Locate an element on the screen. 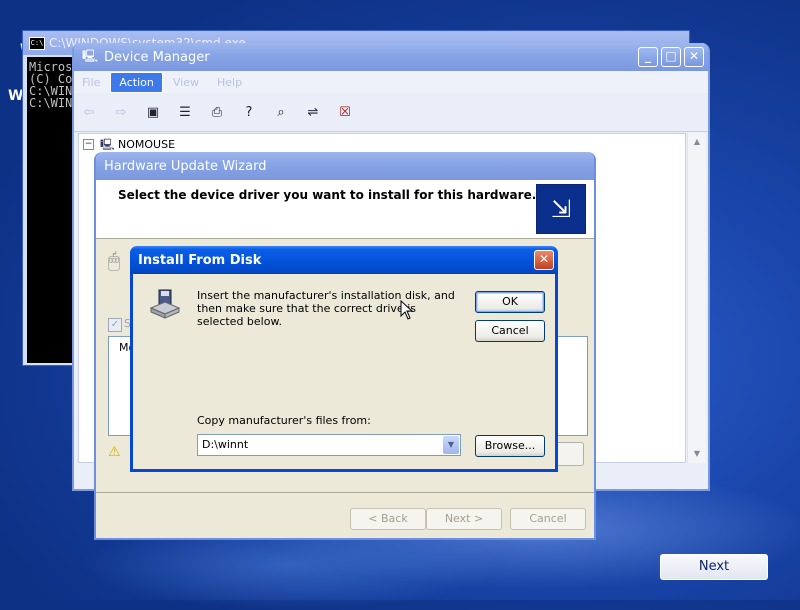 The image size is (800, 610). uninstall-icon: ☒ is located at coordinates (345, 113).